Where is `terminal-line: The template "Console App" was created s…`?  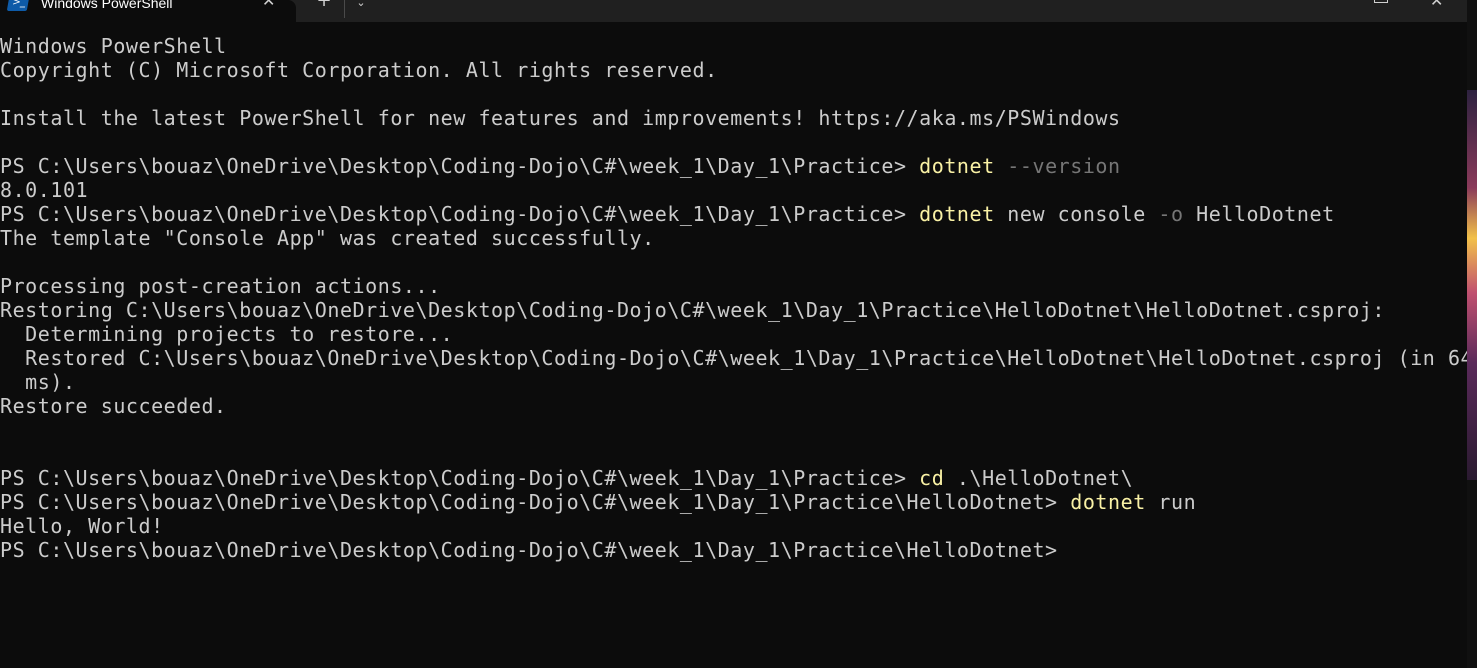 terminal-line: The template "Console App" was created s… is located at coordinates (733, 238).